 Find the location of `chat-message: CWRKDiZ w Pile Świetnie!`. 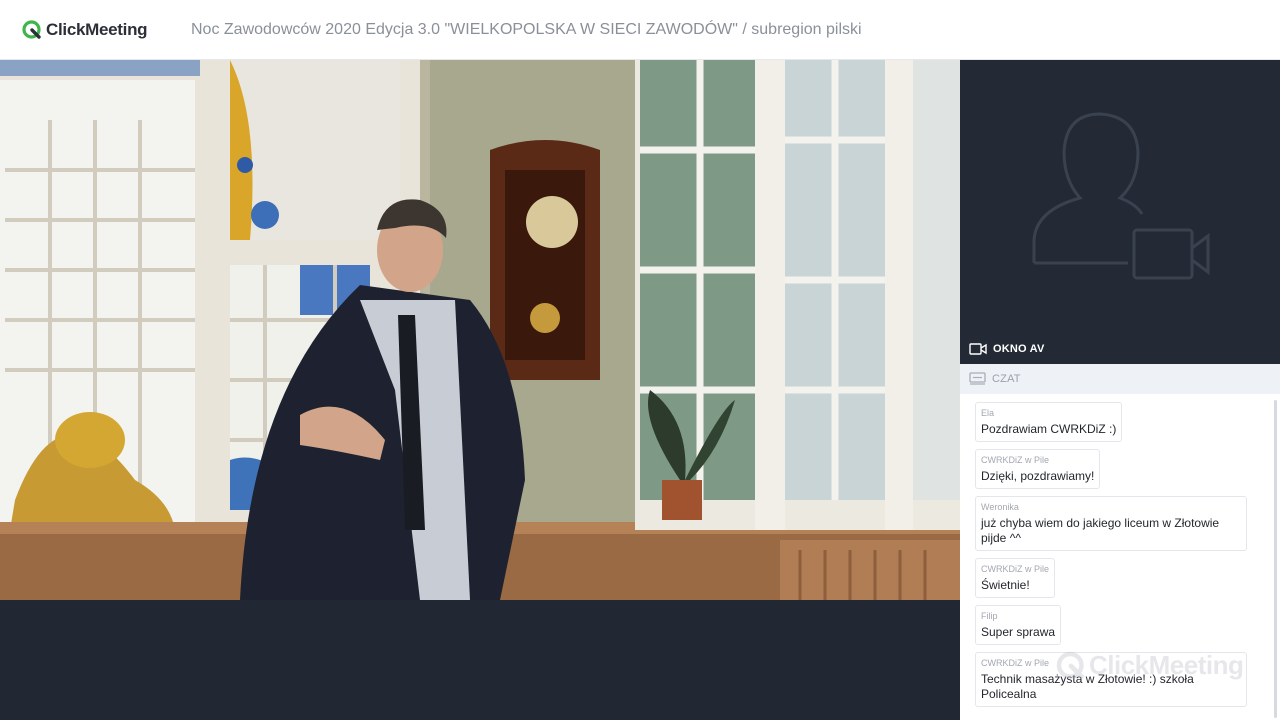

chat-message: CWRKDiZ w Pile Świetnie! is located at coordinates (1015, 578).